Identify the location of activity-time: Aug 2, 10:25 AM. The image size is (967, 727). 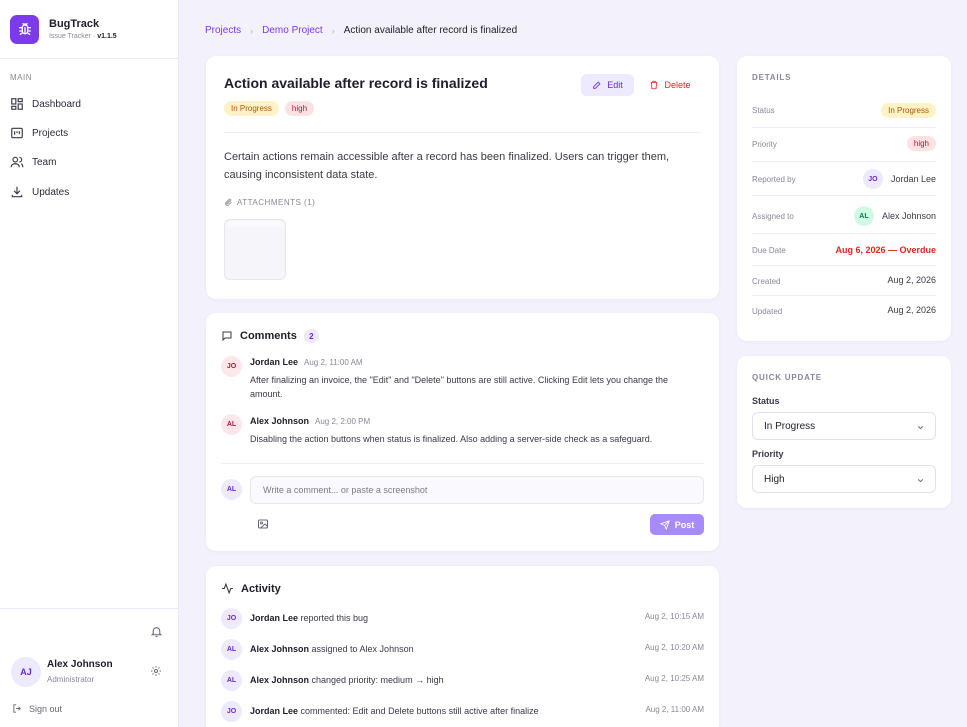
(674, 678).